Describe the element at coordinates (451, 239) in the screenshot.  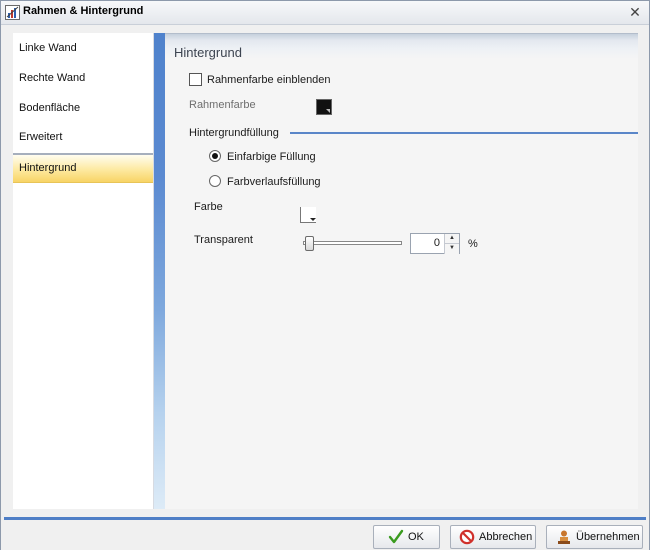
I see `chevron-up-icon: ▲` at that location.